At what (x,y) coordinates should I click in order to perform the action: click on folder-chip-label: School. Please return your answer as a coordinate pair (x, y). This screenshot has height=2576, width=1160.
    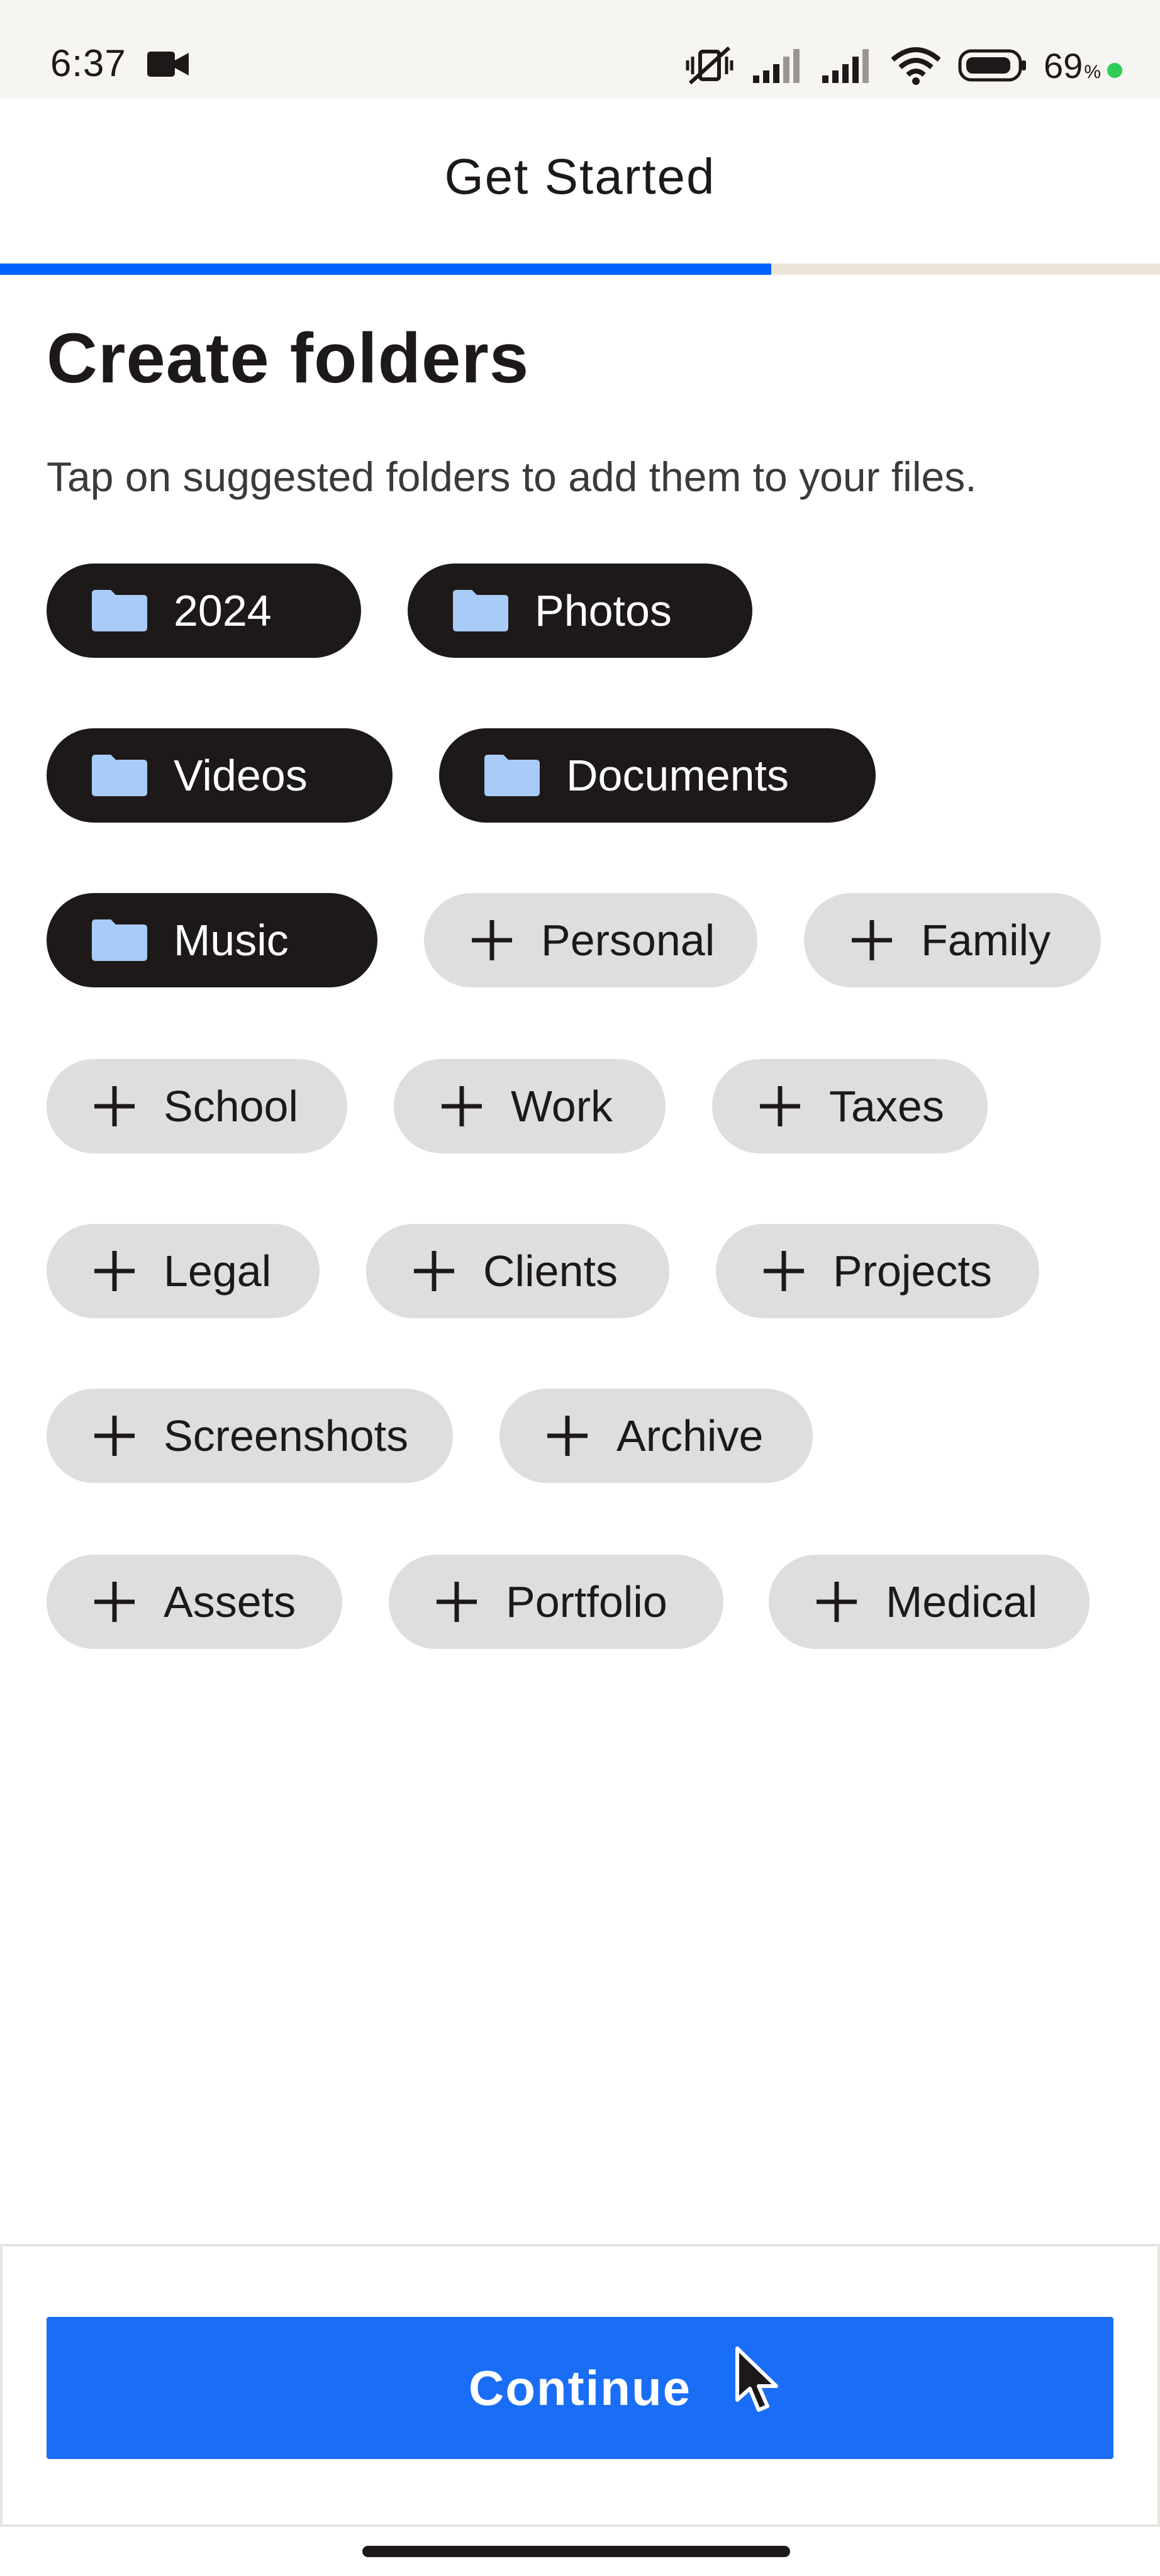
    Looking at the image, I should click on (232, 1106).